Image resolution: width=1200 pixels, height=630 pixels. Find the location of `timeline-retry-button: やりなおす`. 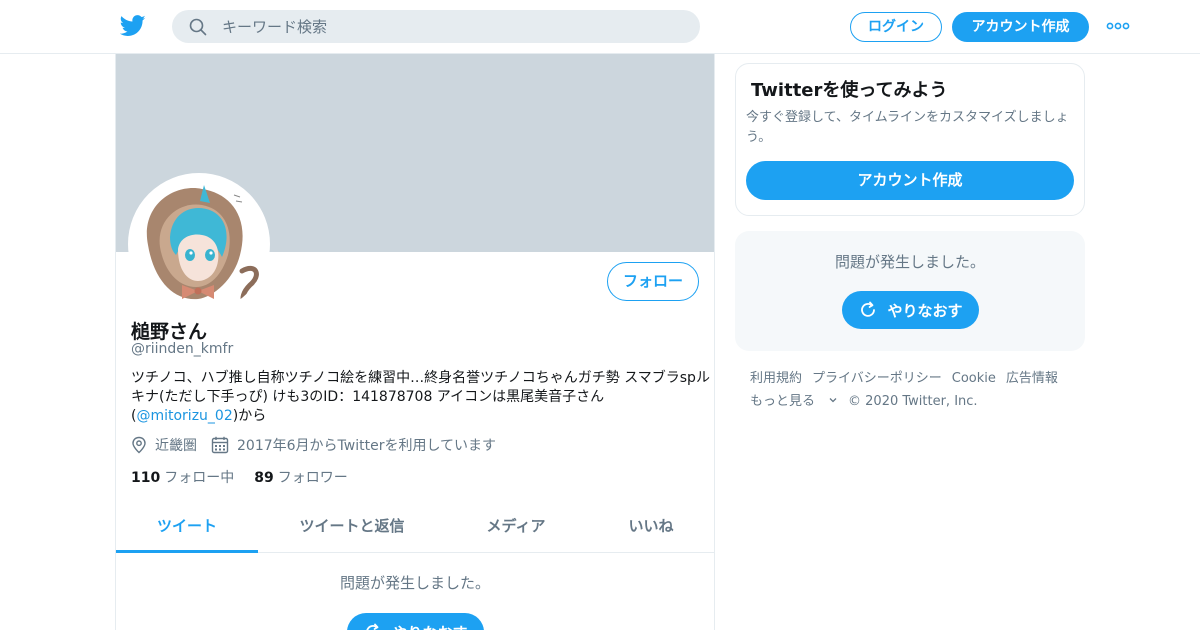

timeline-retry-button: やりなおす is located at coordinates (415, 621).